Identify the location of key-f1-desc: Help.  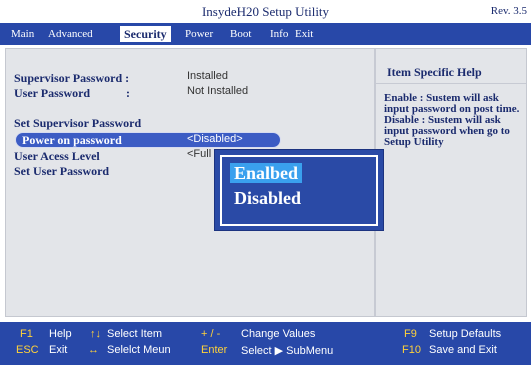
(60, 334).